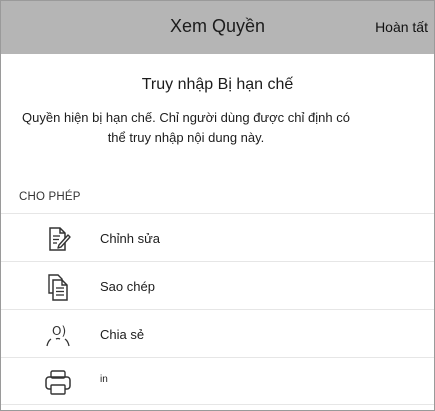 This screenshot has height=411, width=435. I want to click on copy-document-icon, so click(58, 287).